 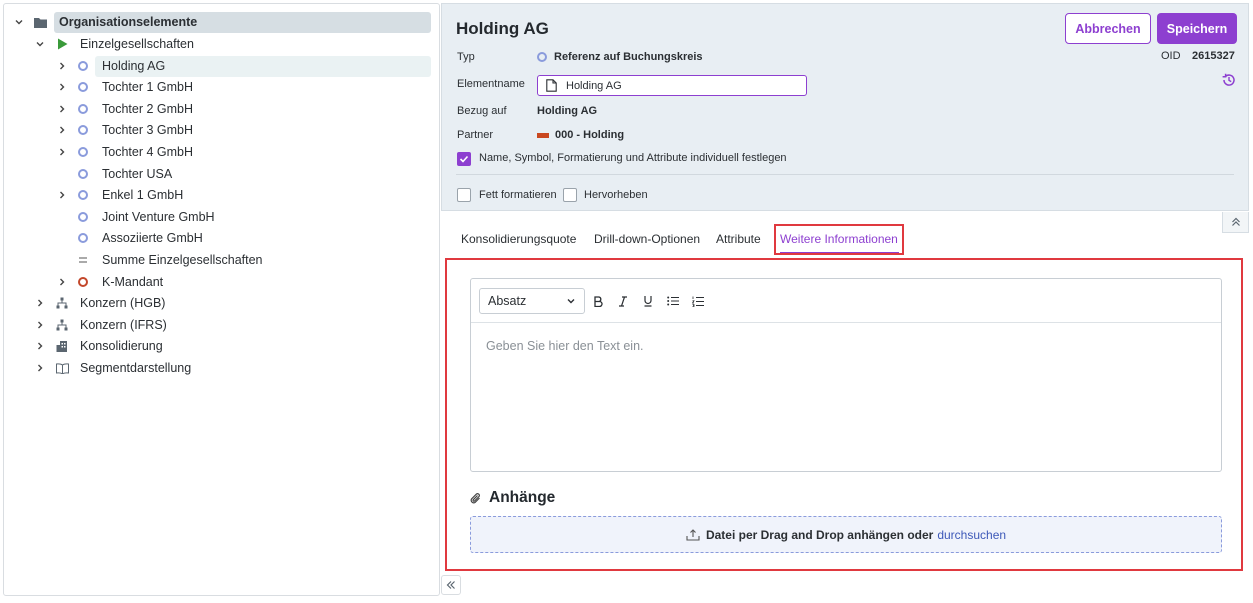 I want to click on bold-button, so click(x=598, y=301).